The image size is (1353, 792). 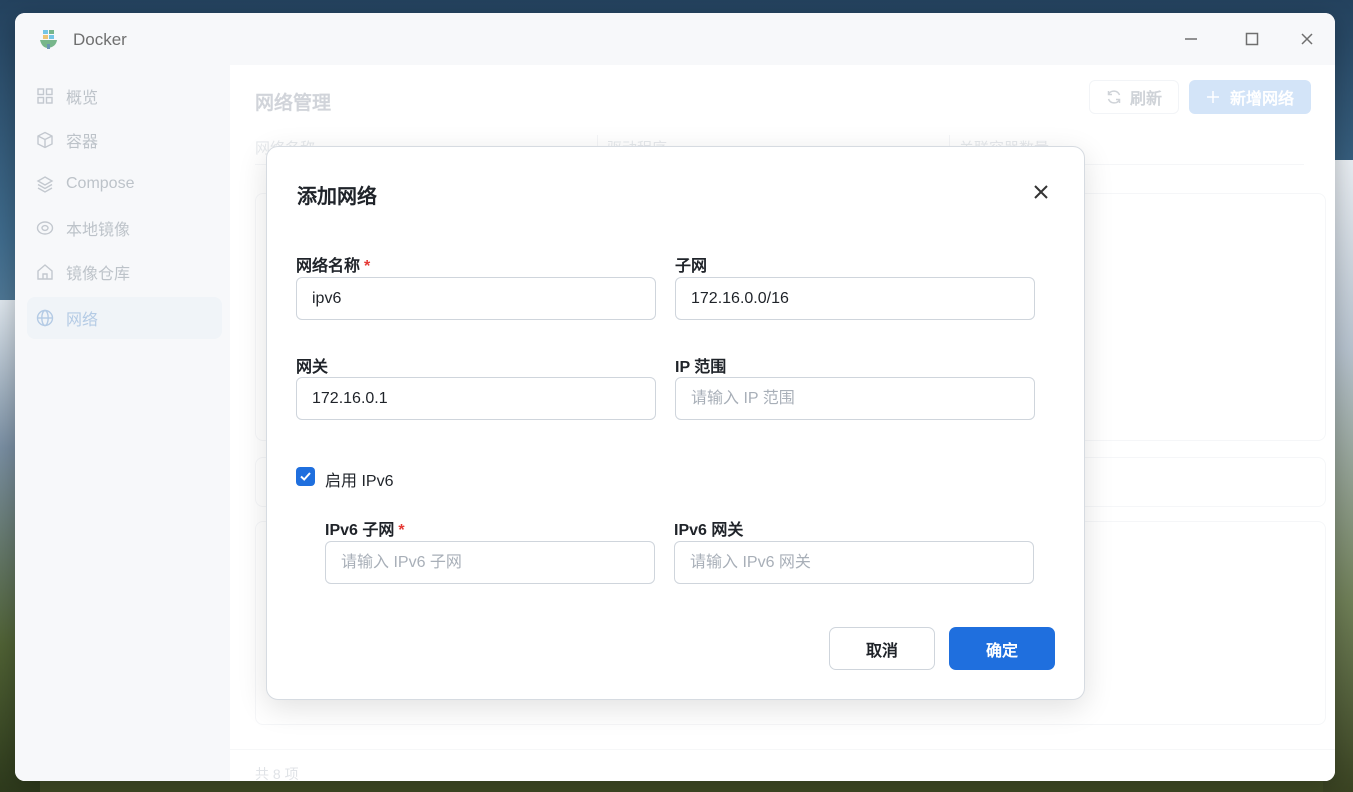 I want to click on ipv6-gateway-label: IPv6 网关, so click(x=709, y=530).